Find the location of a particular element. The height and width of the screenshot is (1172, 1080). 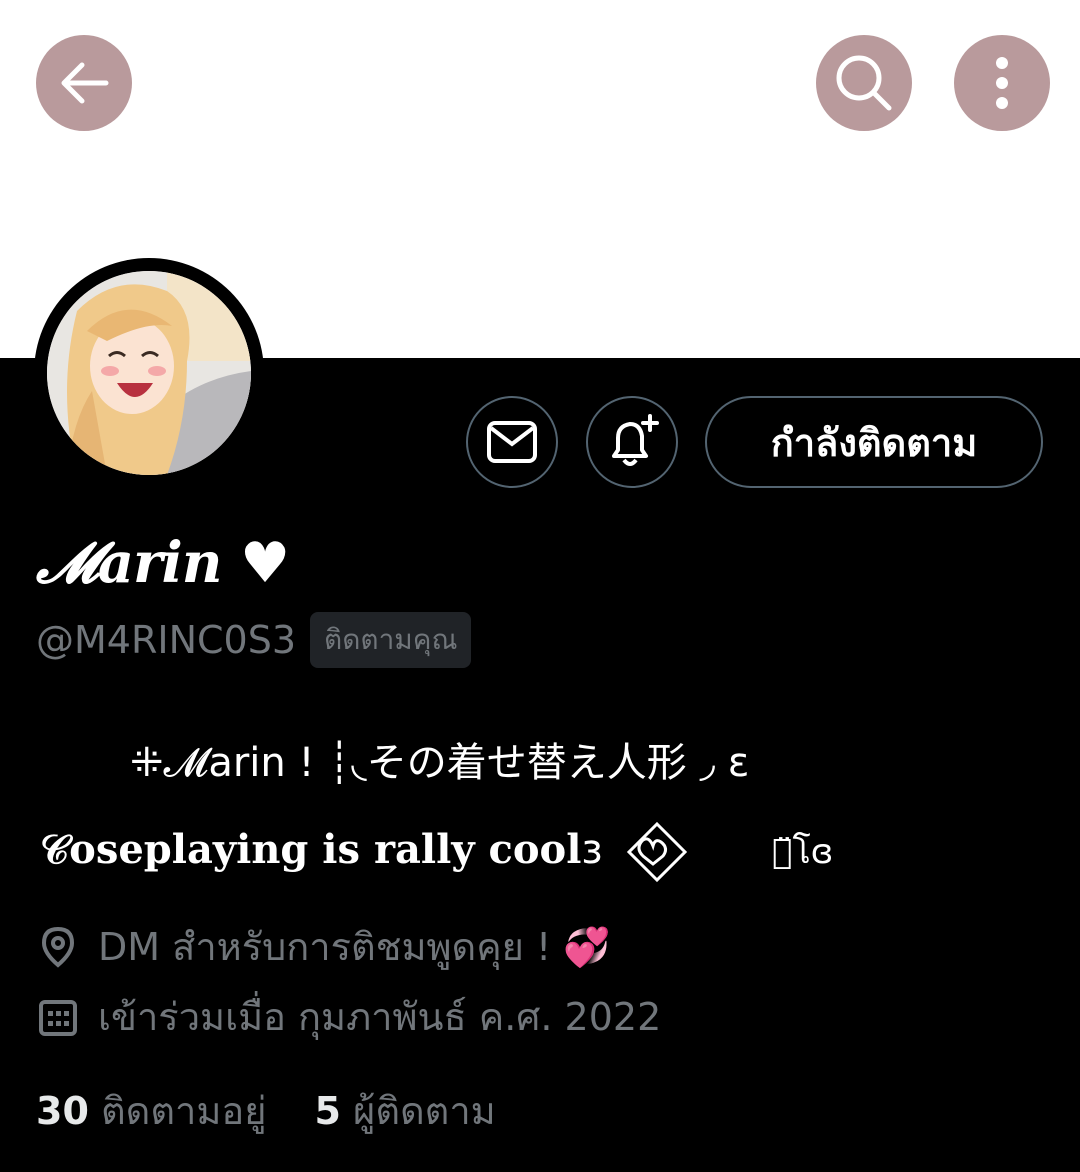

avatar-image is located at coordinates (149, 373).